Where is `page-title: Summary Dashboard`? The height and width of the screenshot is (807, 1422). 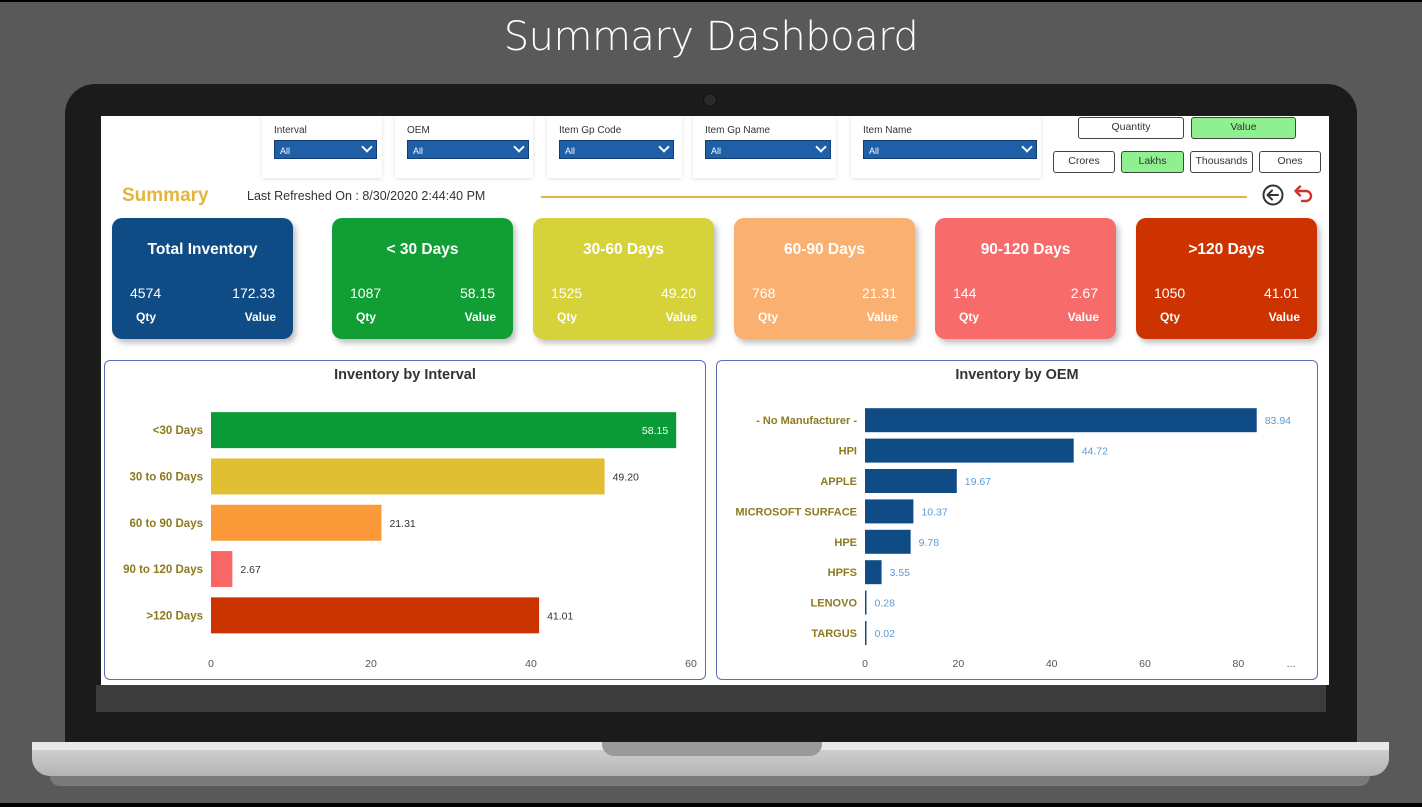 page-title: Summary Dashboard is located at coordinates (711, 37).